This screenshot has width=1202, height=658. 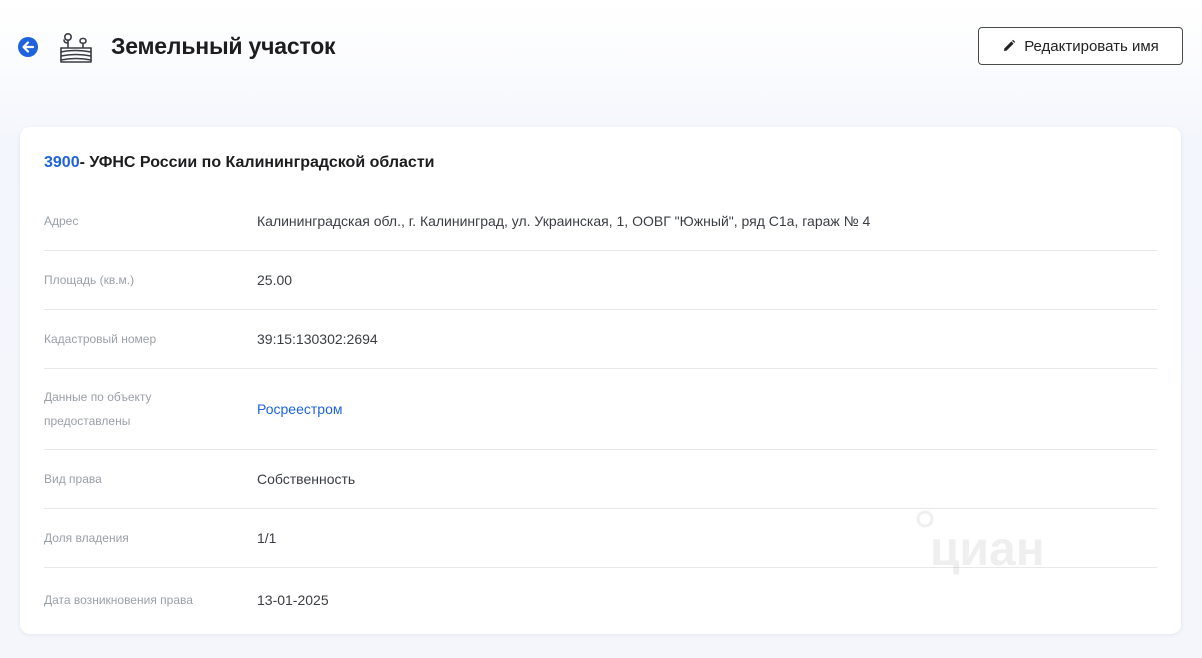 I want to click on detail-value: 25.00, so click(x=275, y=280).